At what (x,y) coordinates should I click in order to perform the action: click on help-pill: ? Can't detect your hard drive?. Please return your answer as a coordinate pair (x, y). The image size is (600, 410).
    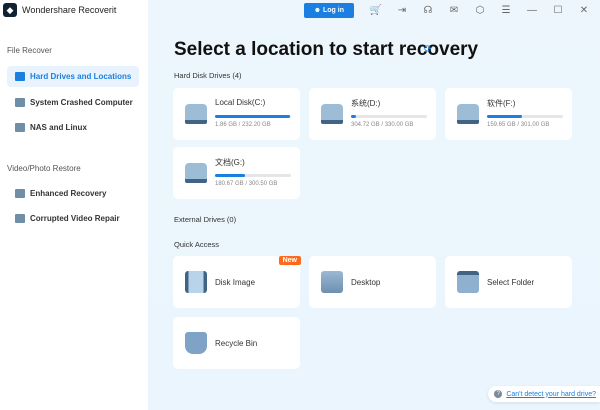
    Looking at the image, I should click on (544, 394).